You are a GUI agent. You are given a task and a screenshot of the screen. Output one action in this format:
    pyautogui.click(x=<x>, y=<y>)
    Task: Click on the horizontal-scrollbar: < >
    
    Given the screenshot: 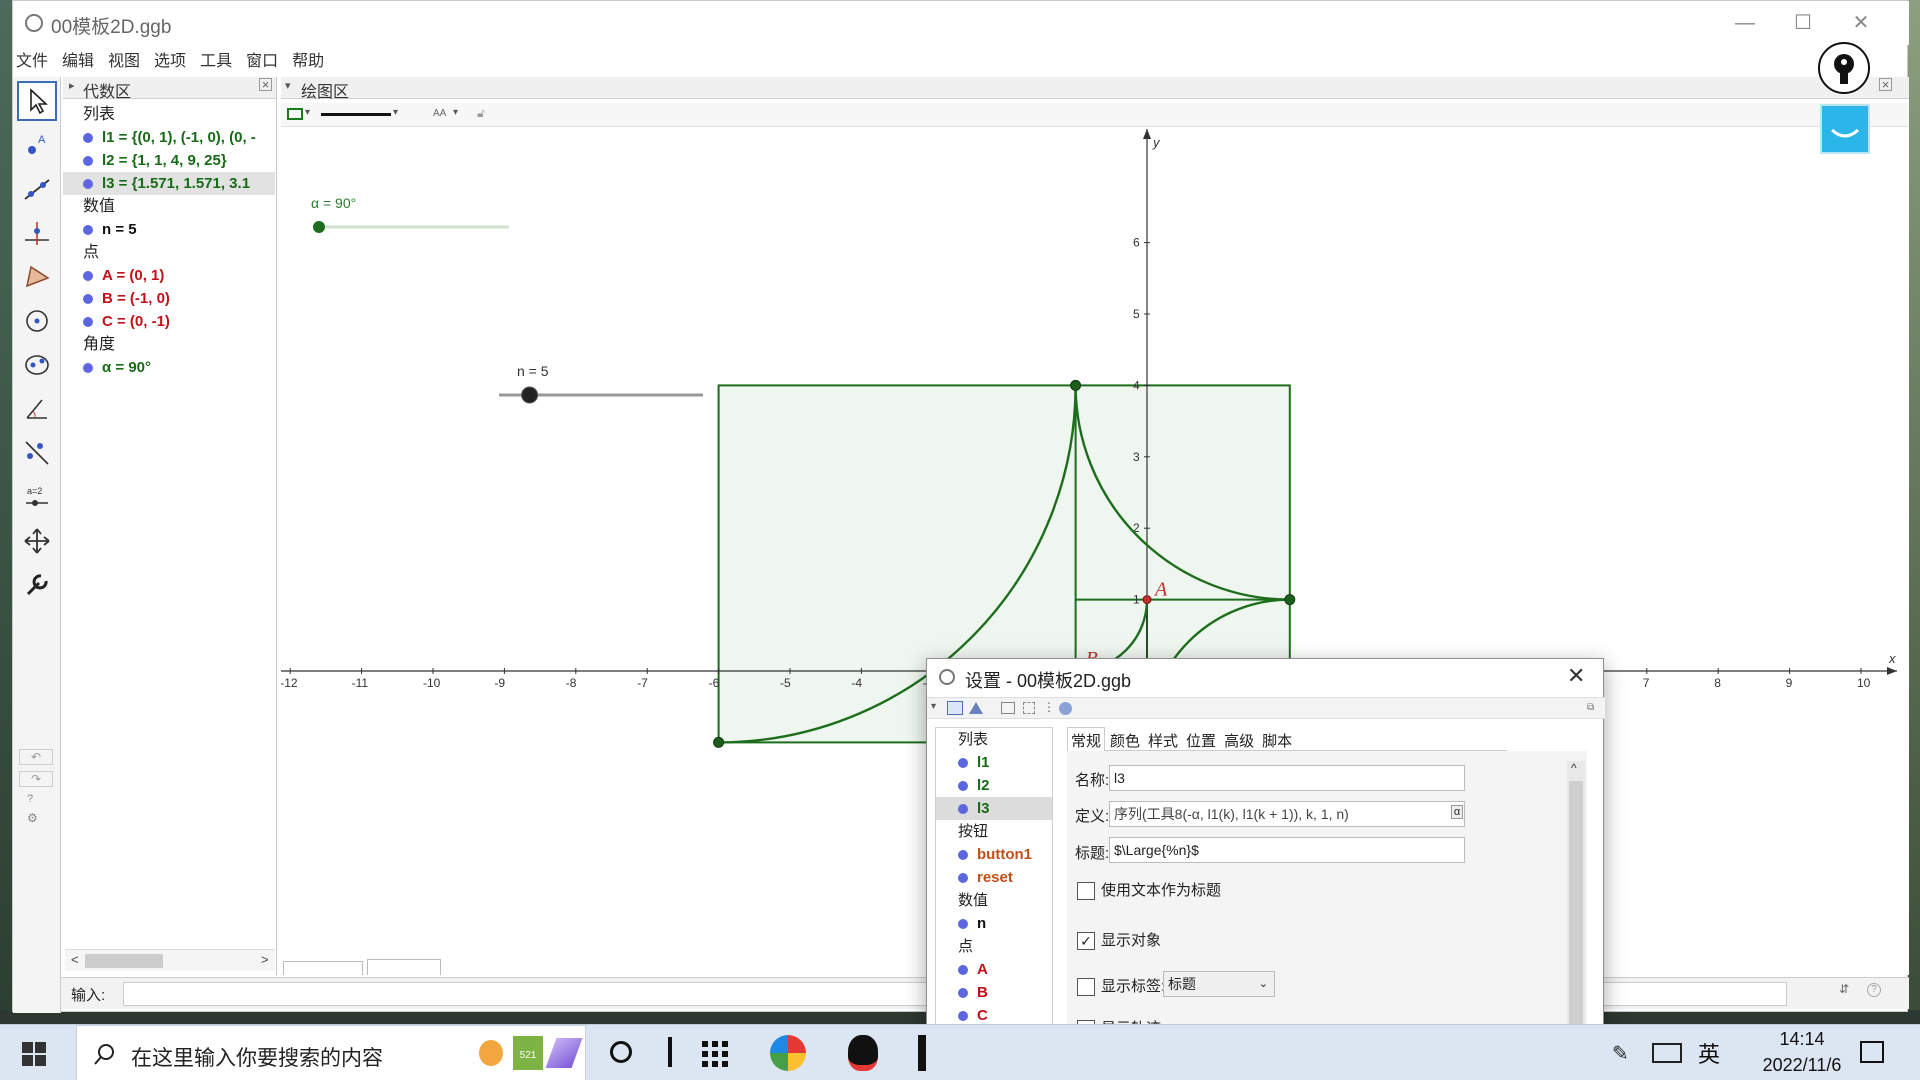 What is the action you would take?
    pyautogui.click(x=170, y=960)
    